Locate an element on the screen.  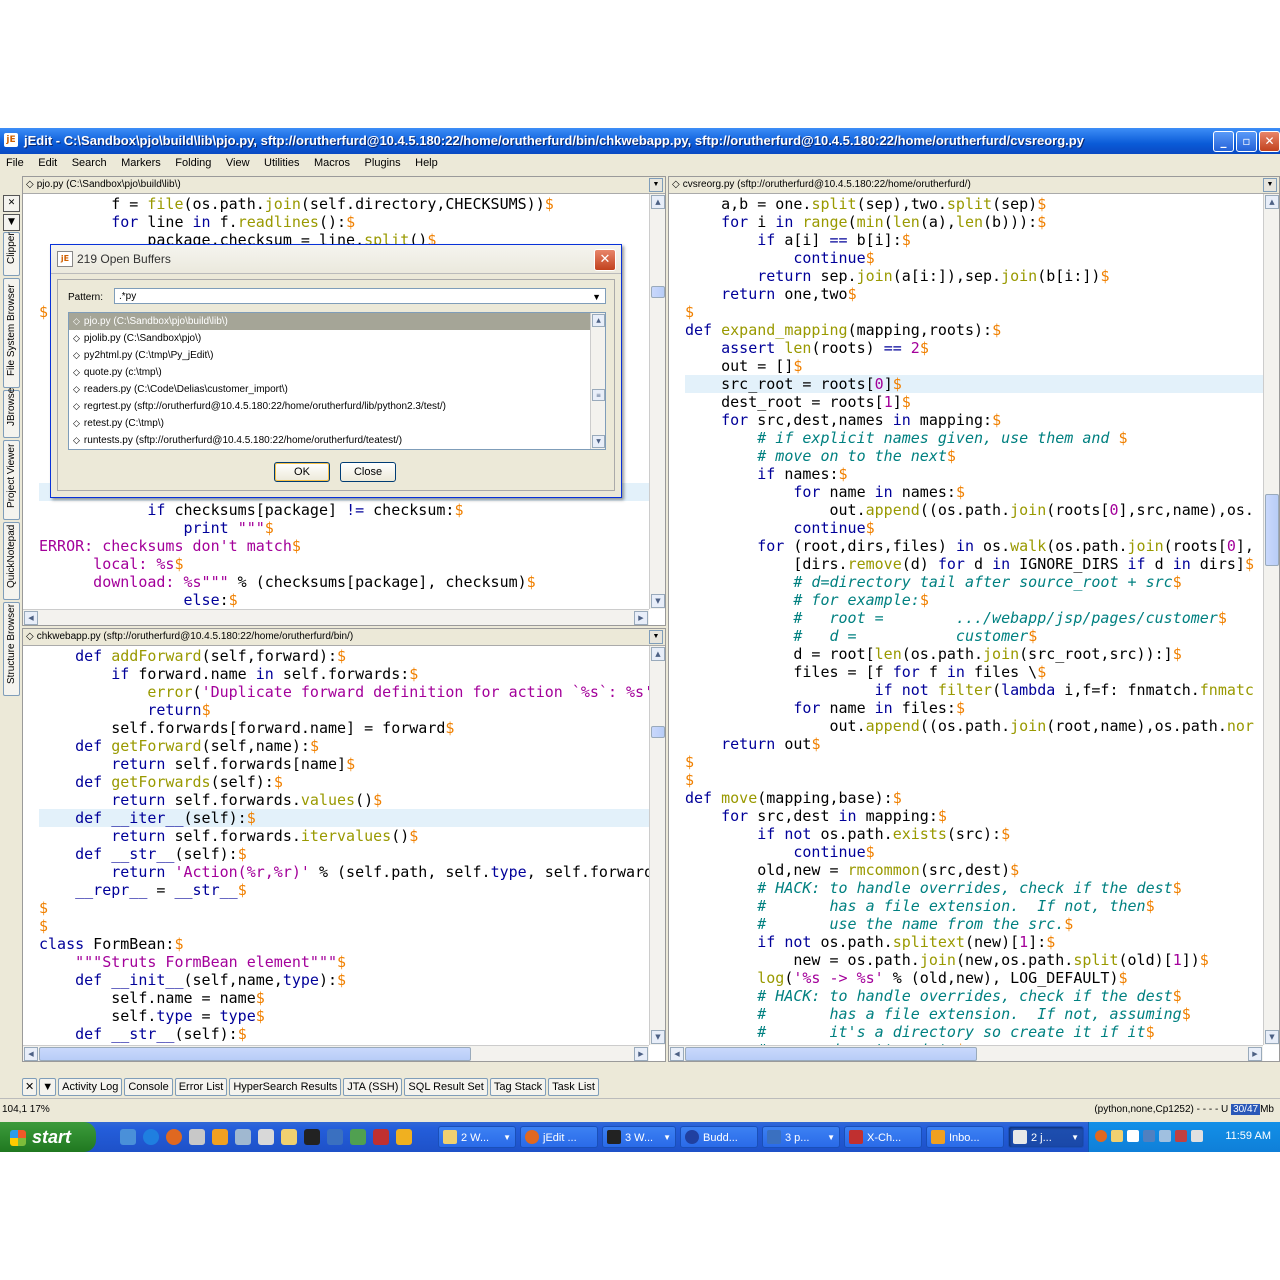
minimize-button: _ is located at coordinates (1223, 141).